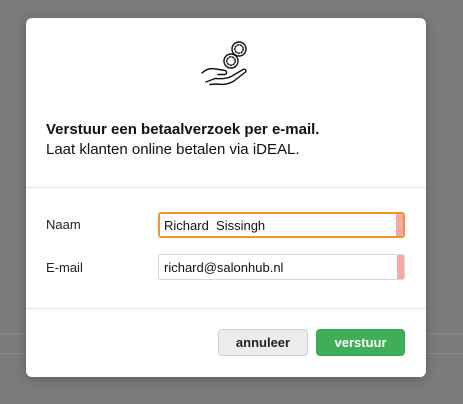 The image size is (463, 404). What do you see at coordinates (63, 224) in the screenshot?
I see `name-label: Naam` at bounding box center [63, 224].